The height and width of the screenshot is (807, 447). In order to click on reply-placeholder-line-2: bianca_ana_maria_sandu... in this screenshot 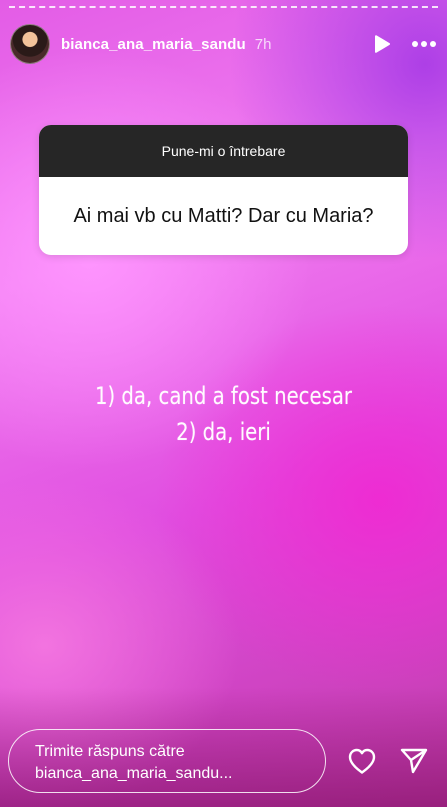, I will do `click(134, 773)`.